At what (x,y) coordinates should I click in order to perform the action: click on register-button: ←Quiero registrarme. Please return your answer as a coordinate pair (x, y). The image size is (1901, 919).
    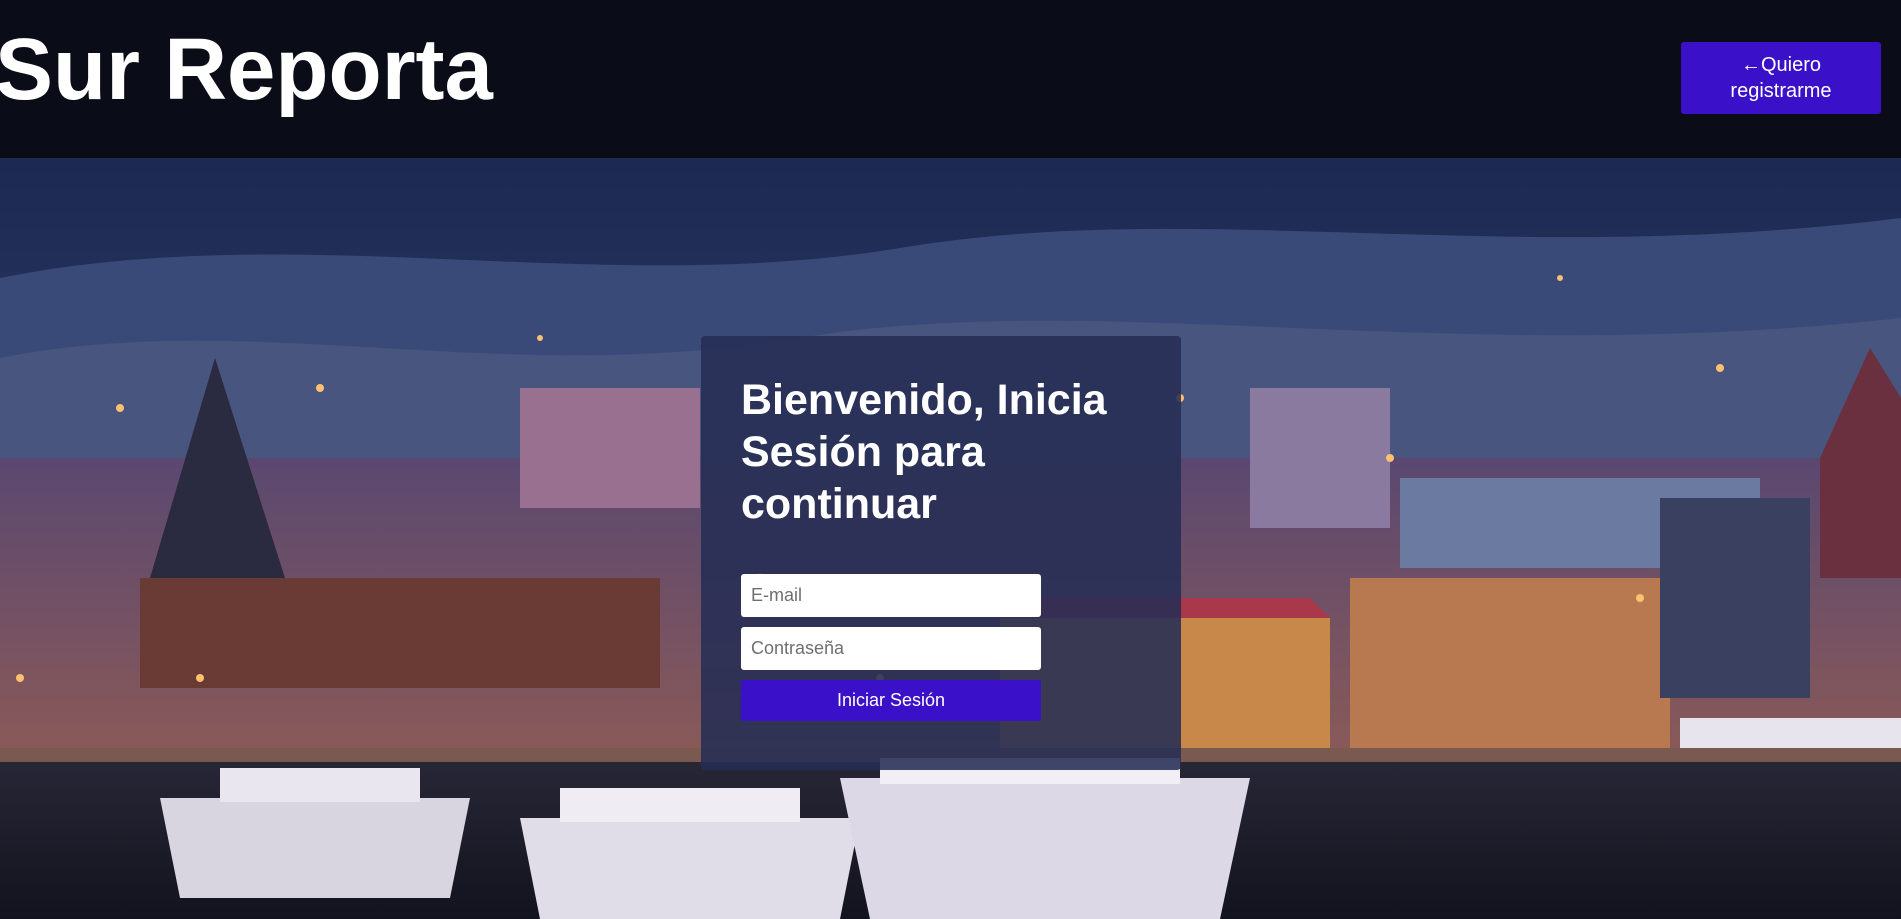
    Looking at the image, I should click on (1781, 78).